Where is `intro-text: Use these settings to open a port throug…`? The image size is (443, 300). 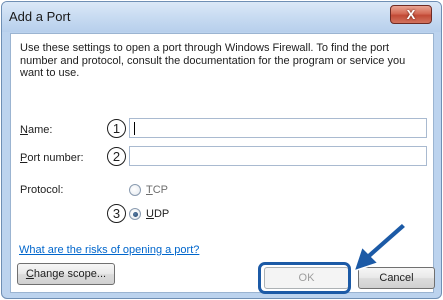 intro-text: Use these settings to open a port throug… is located at coordinates (213, 60).